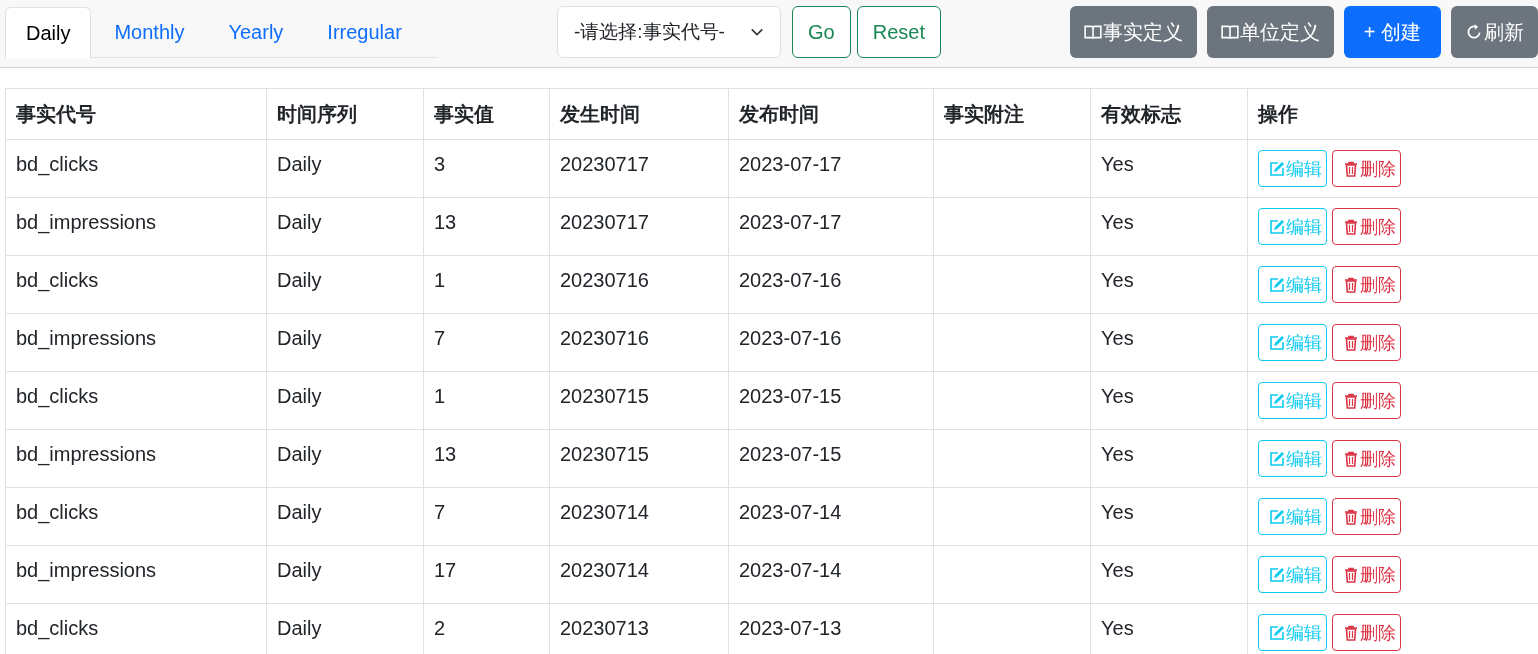 Image resolution: width=1538 pixels, height=654 pixels. What do you see at coordinates (898, 32) in the screenshot?
I see `reset-button: Reset` at bounding box center [898, 32].